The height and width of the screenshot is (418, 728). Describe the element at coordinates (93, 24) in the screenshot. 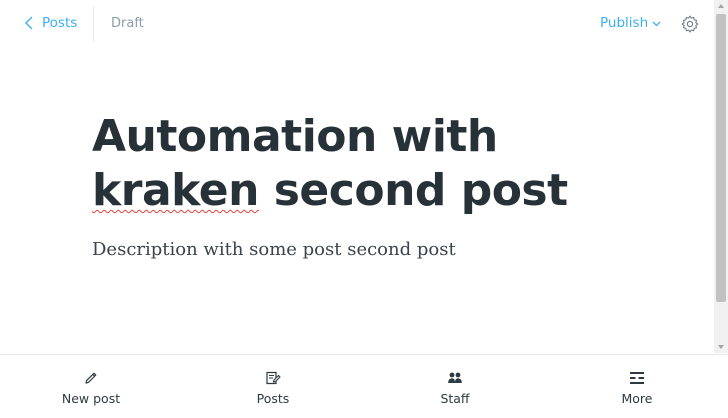

I see `header-divider` at that location.